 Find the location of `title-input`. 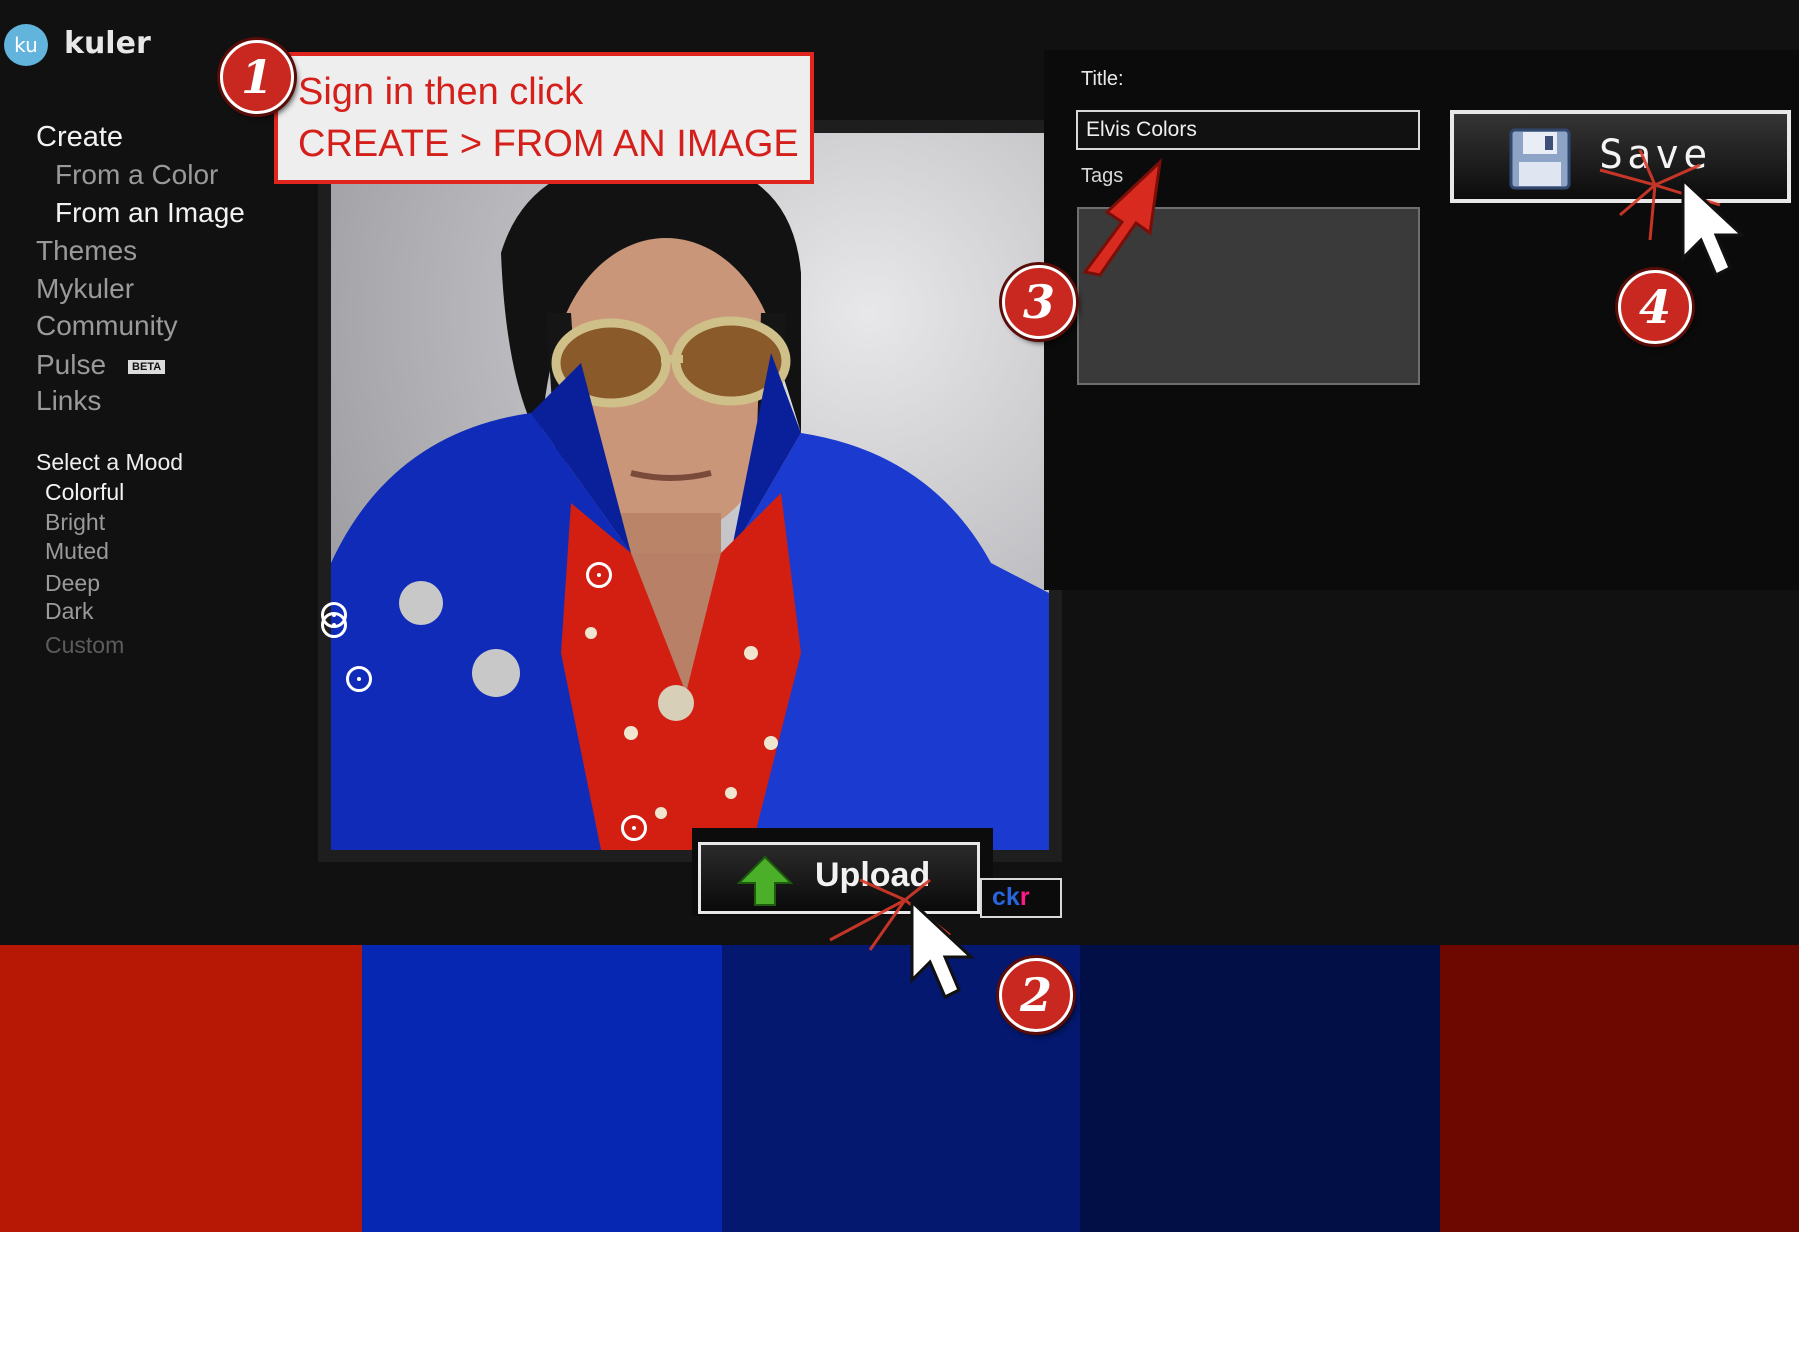

title-input is located at coordinates (1248, 130).